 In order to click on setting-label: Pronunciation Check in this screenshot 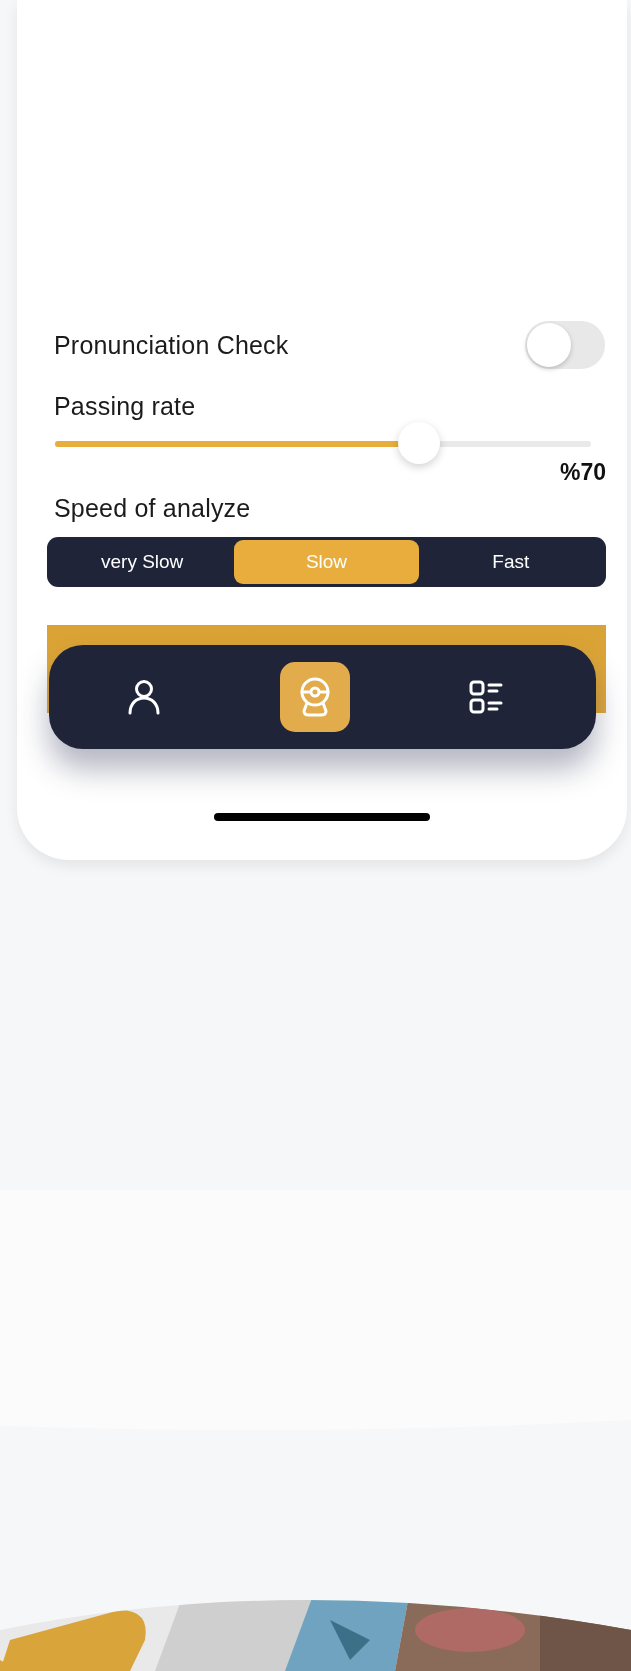, I will do `click(171, 345)`.